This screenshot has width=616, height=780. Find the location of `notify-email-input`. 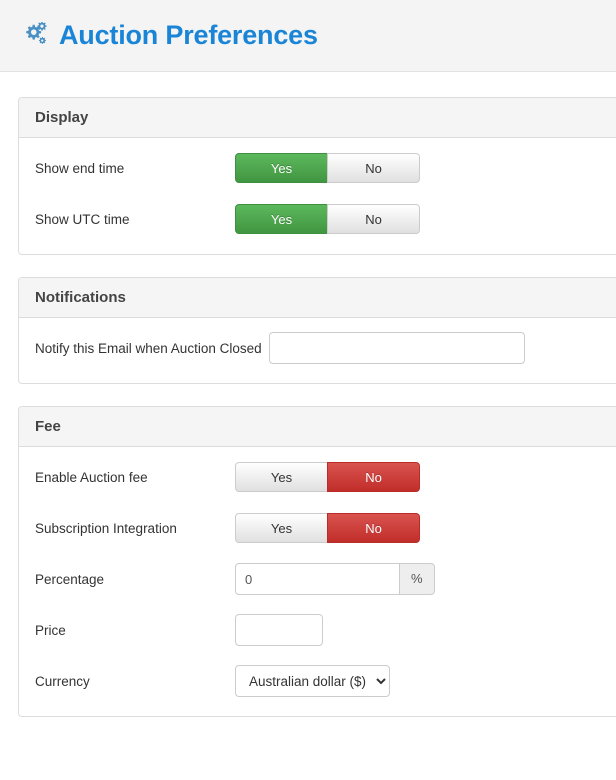

notify-email-input is located at coordinates (396, 348).